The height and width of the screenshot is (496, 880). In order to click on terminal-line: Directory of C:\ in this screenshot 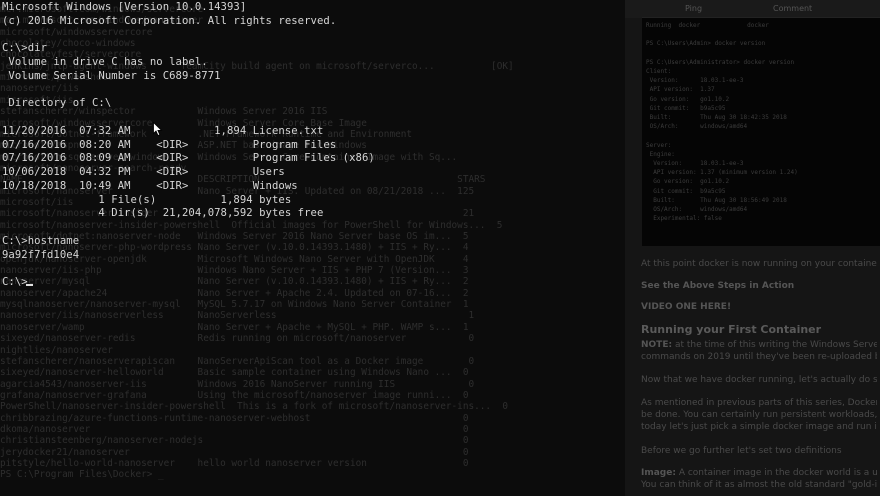, I will do `click(57, 103)`.